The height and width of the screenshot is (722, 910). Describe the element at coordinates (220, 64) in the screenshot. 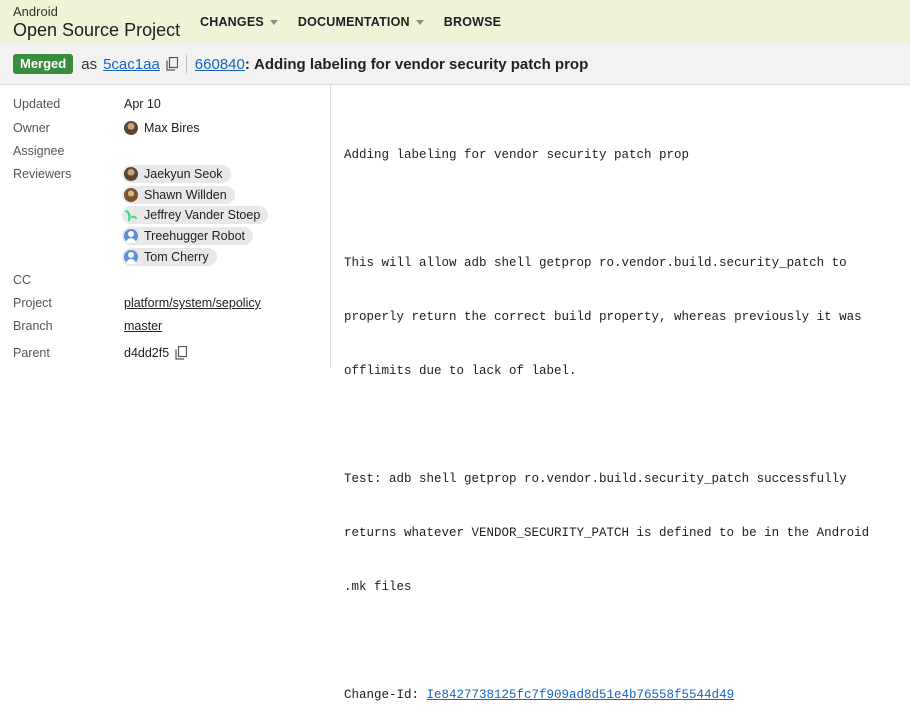

I see `change-number-link: 660840` at that location.